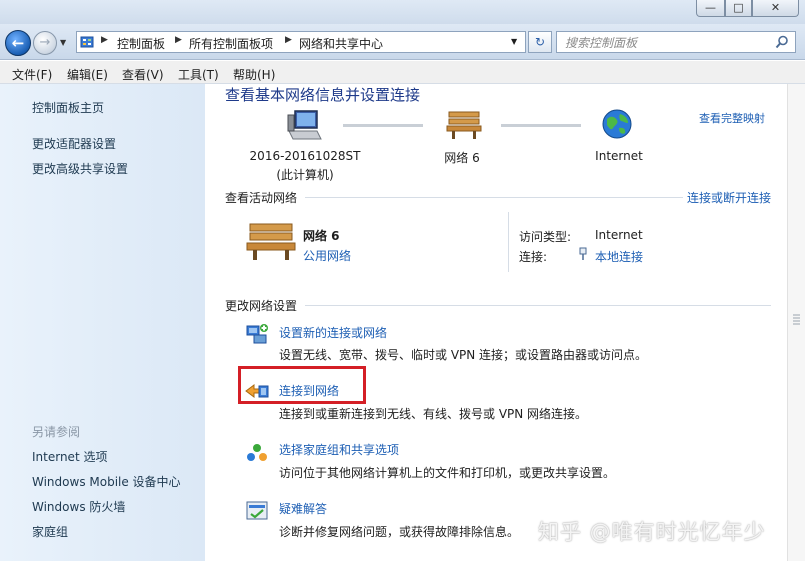 The image size is (805, 561). Describe the element at coordinates (339, 449) in the screenshot. I see `homegroup-sharing-link: 选择家庭组和共享选项` at that location.